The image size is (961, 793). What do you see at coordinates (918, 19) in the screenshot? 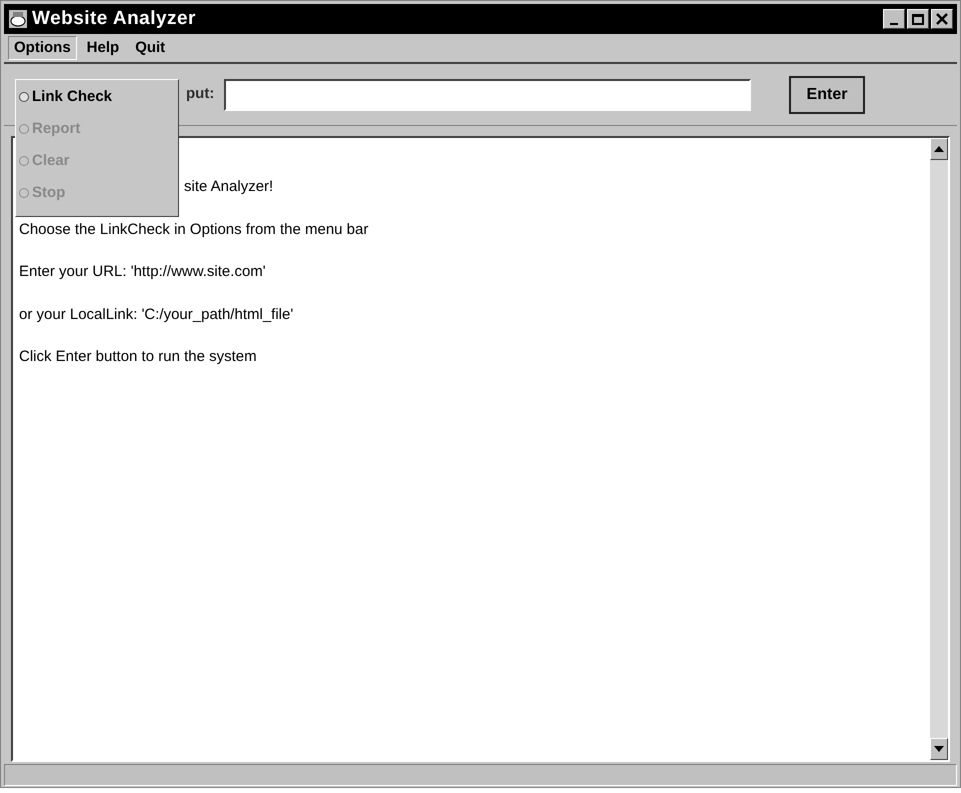
I see `maximize-button` at bounding box center [918, 19].